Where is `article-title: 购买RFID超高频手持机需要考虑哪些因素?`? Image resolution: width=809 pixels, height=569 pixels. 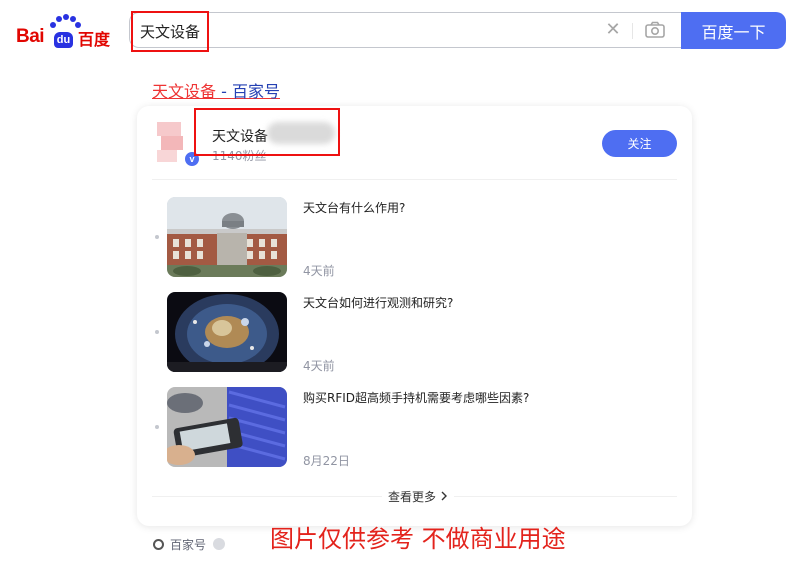
article-title: 购买RFID超高频手持机需要考虑哪些因素? is located at coordinates (416, 397).